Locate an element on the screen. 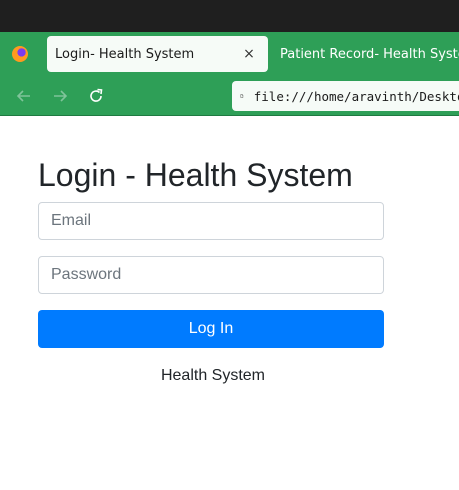 This screenshot has height=490, width=459. page-icon is located at coordinates (242, 96).